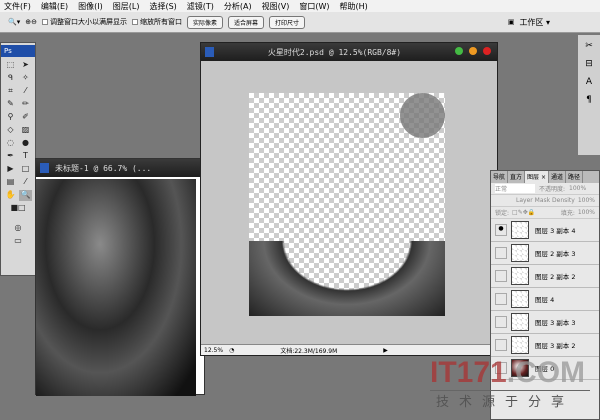 The image size is (600, 420). What do you see at coordinates (10, 169) in the screenshot?
I see `path-select-icon: ▶` at bounding box center [10, 169].